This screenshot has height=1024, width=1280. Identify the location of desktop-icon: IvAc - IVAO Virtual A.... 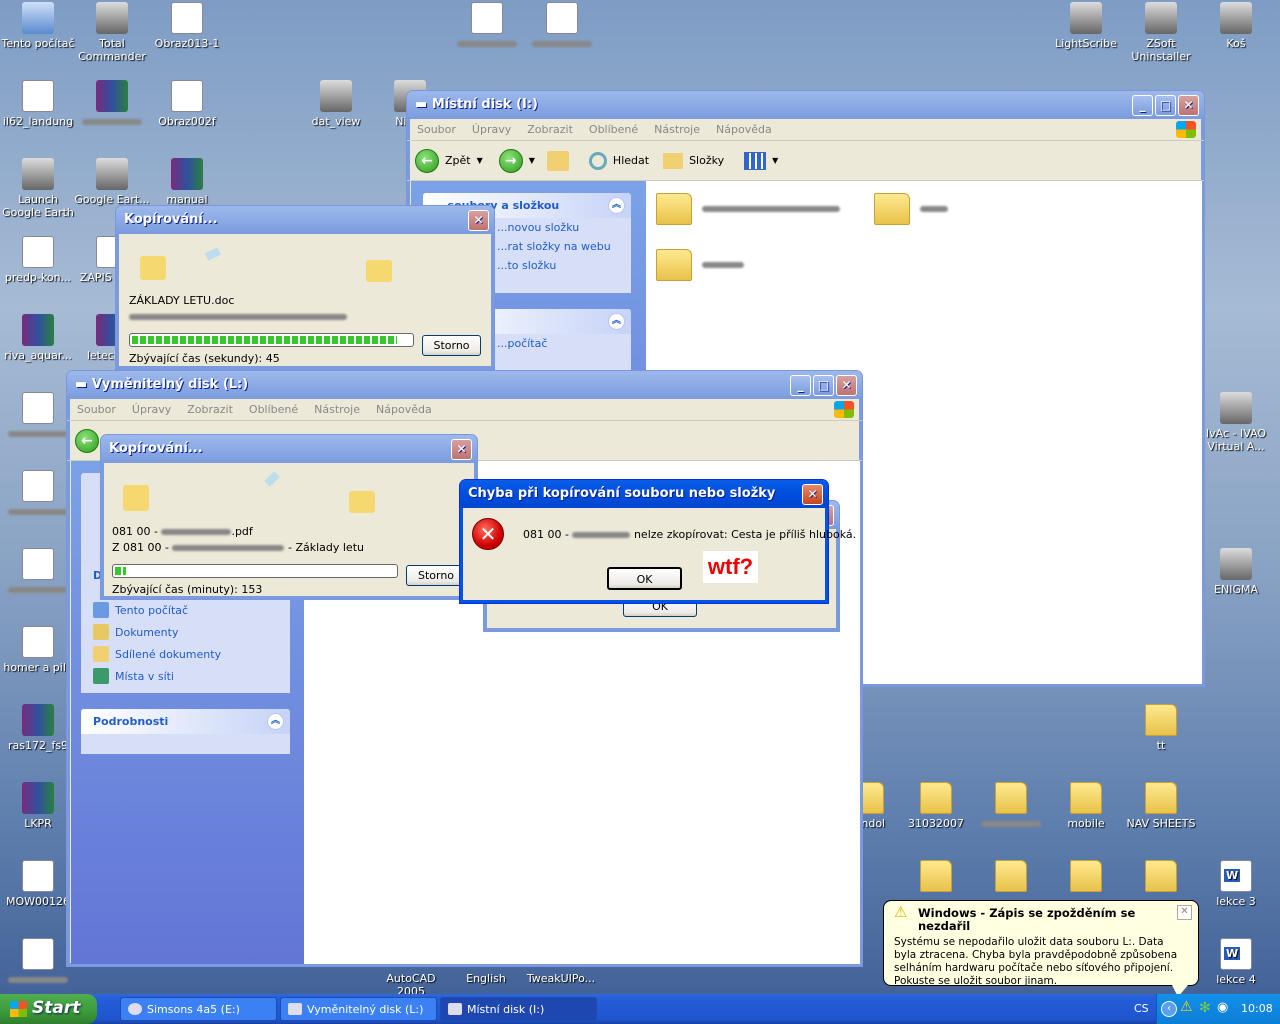
(1236, 422).